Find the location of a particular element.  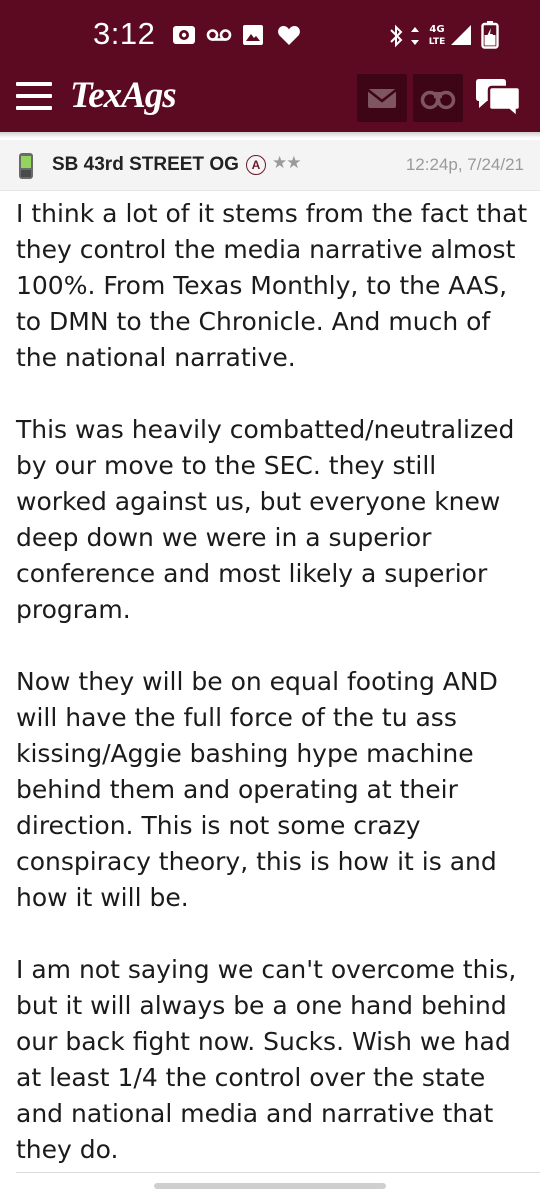

mobile-phone-icon is located at coordinates (26, 168).